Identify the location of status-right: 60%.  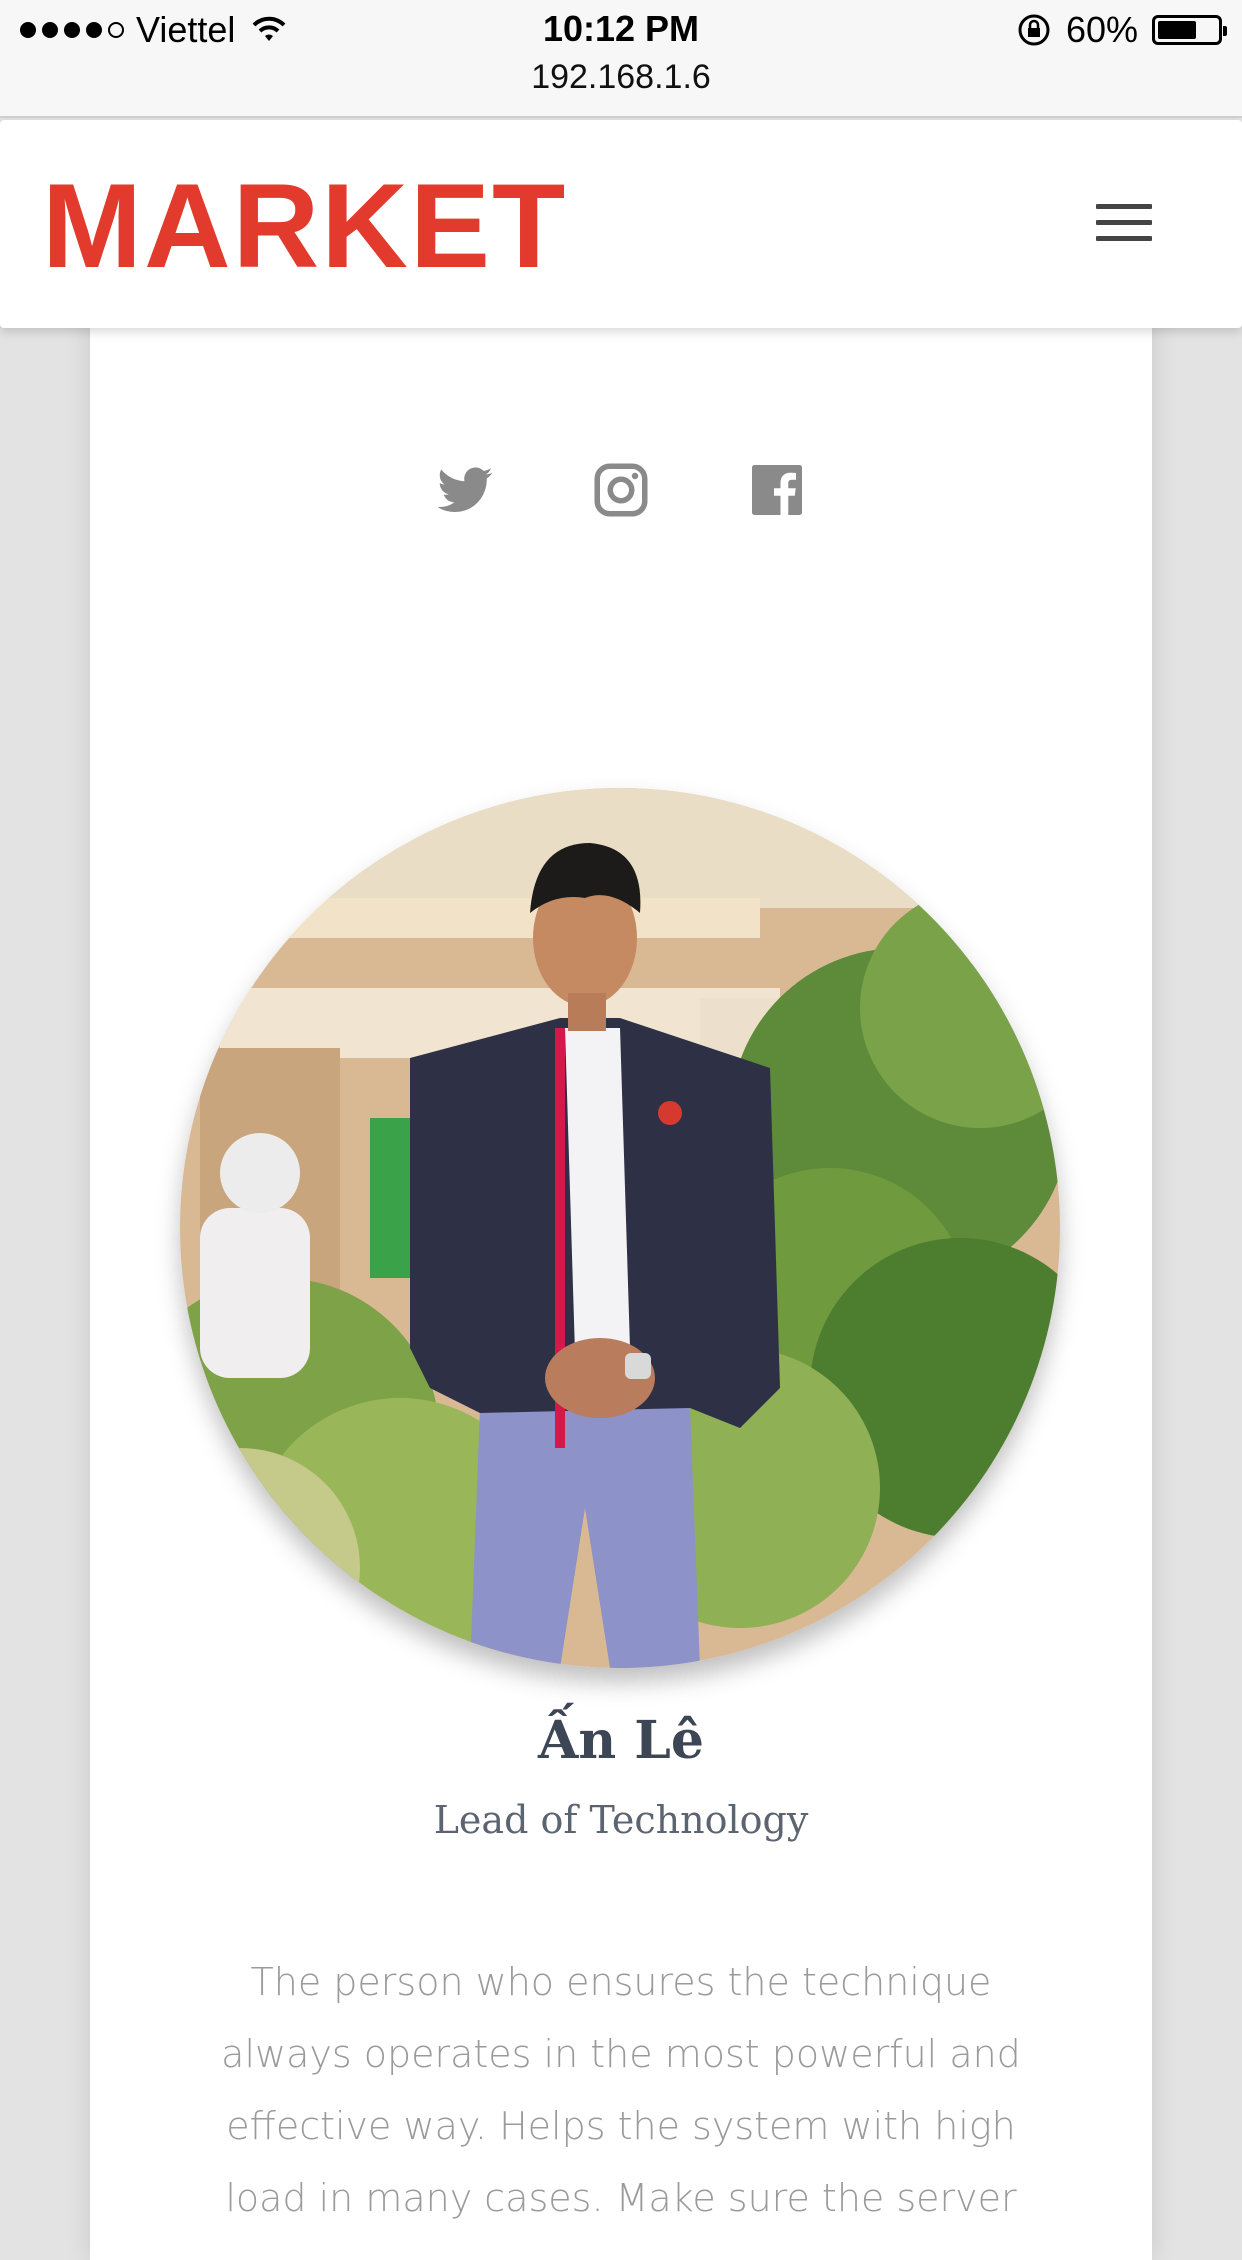
(1121, 29).